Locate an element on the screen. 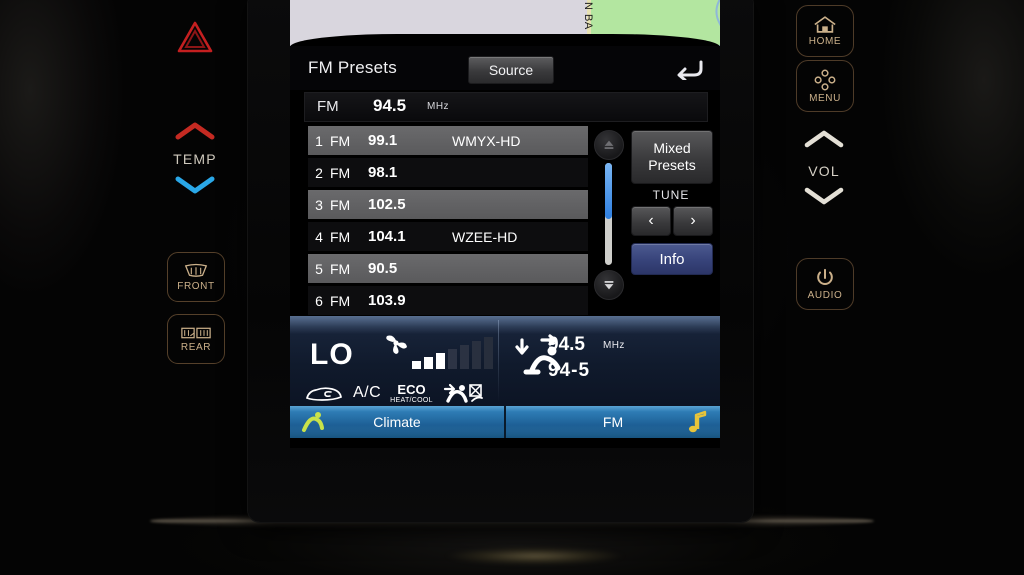 The image size is (1024, 575). map-bottom-fade is located at coordinates (505, 40).